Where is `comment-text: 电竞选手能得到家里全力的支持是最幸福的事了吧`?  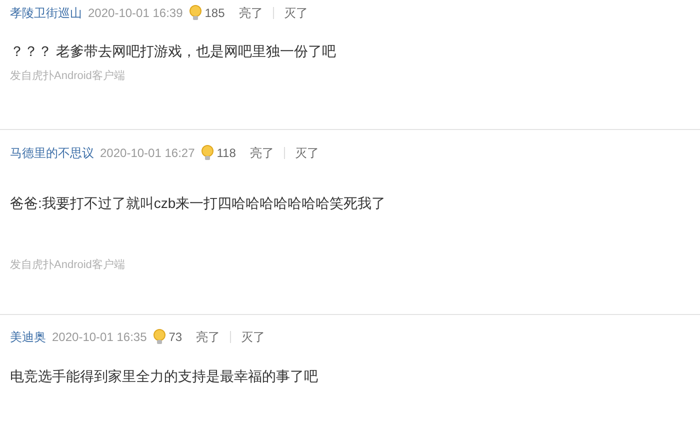
comment-text: 电竞选手能得到家里全力的支持是最幸福的事了吧 is located at coordinates (164, 376).